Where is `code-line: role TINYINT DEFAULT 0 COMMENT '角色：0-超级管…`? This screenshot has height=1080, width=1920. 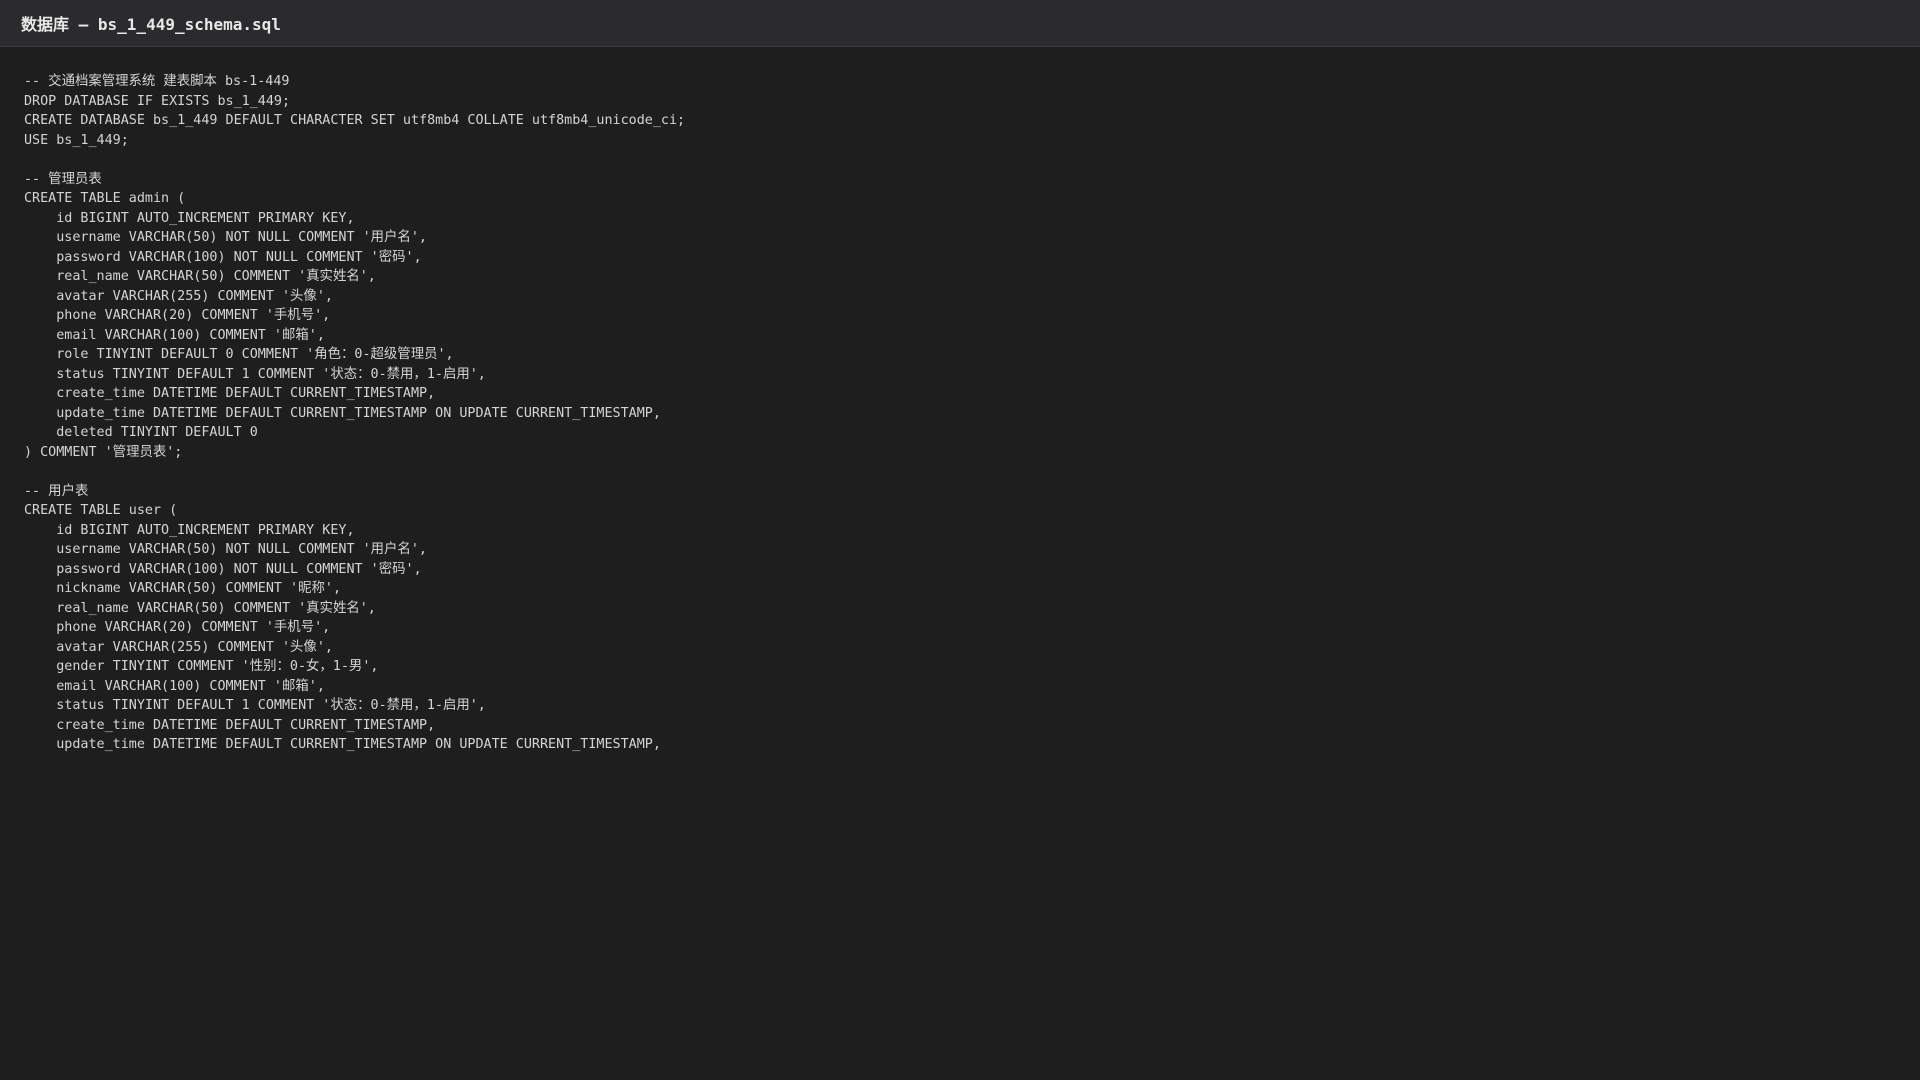 code-line: role TINYINT DEFAULT 0 COMMENT '角色：0-超级管… is located at coordinates (972, 355).